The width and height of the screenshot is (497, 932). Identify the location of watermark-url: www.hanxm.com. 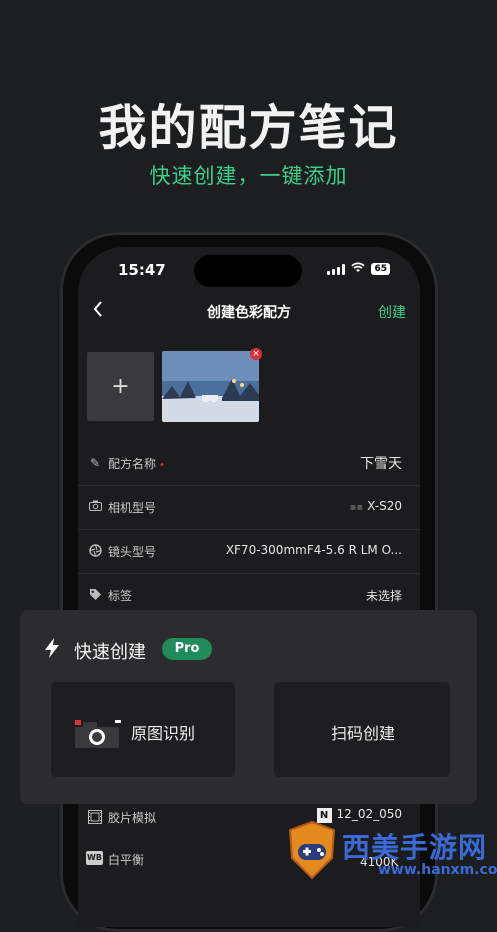
(437, 870).